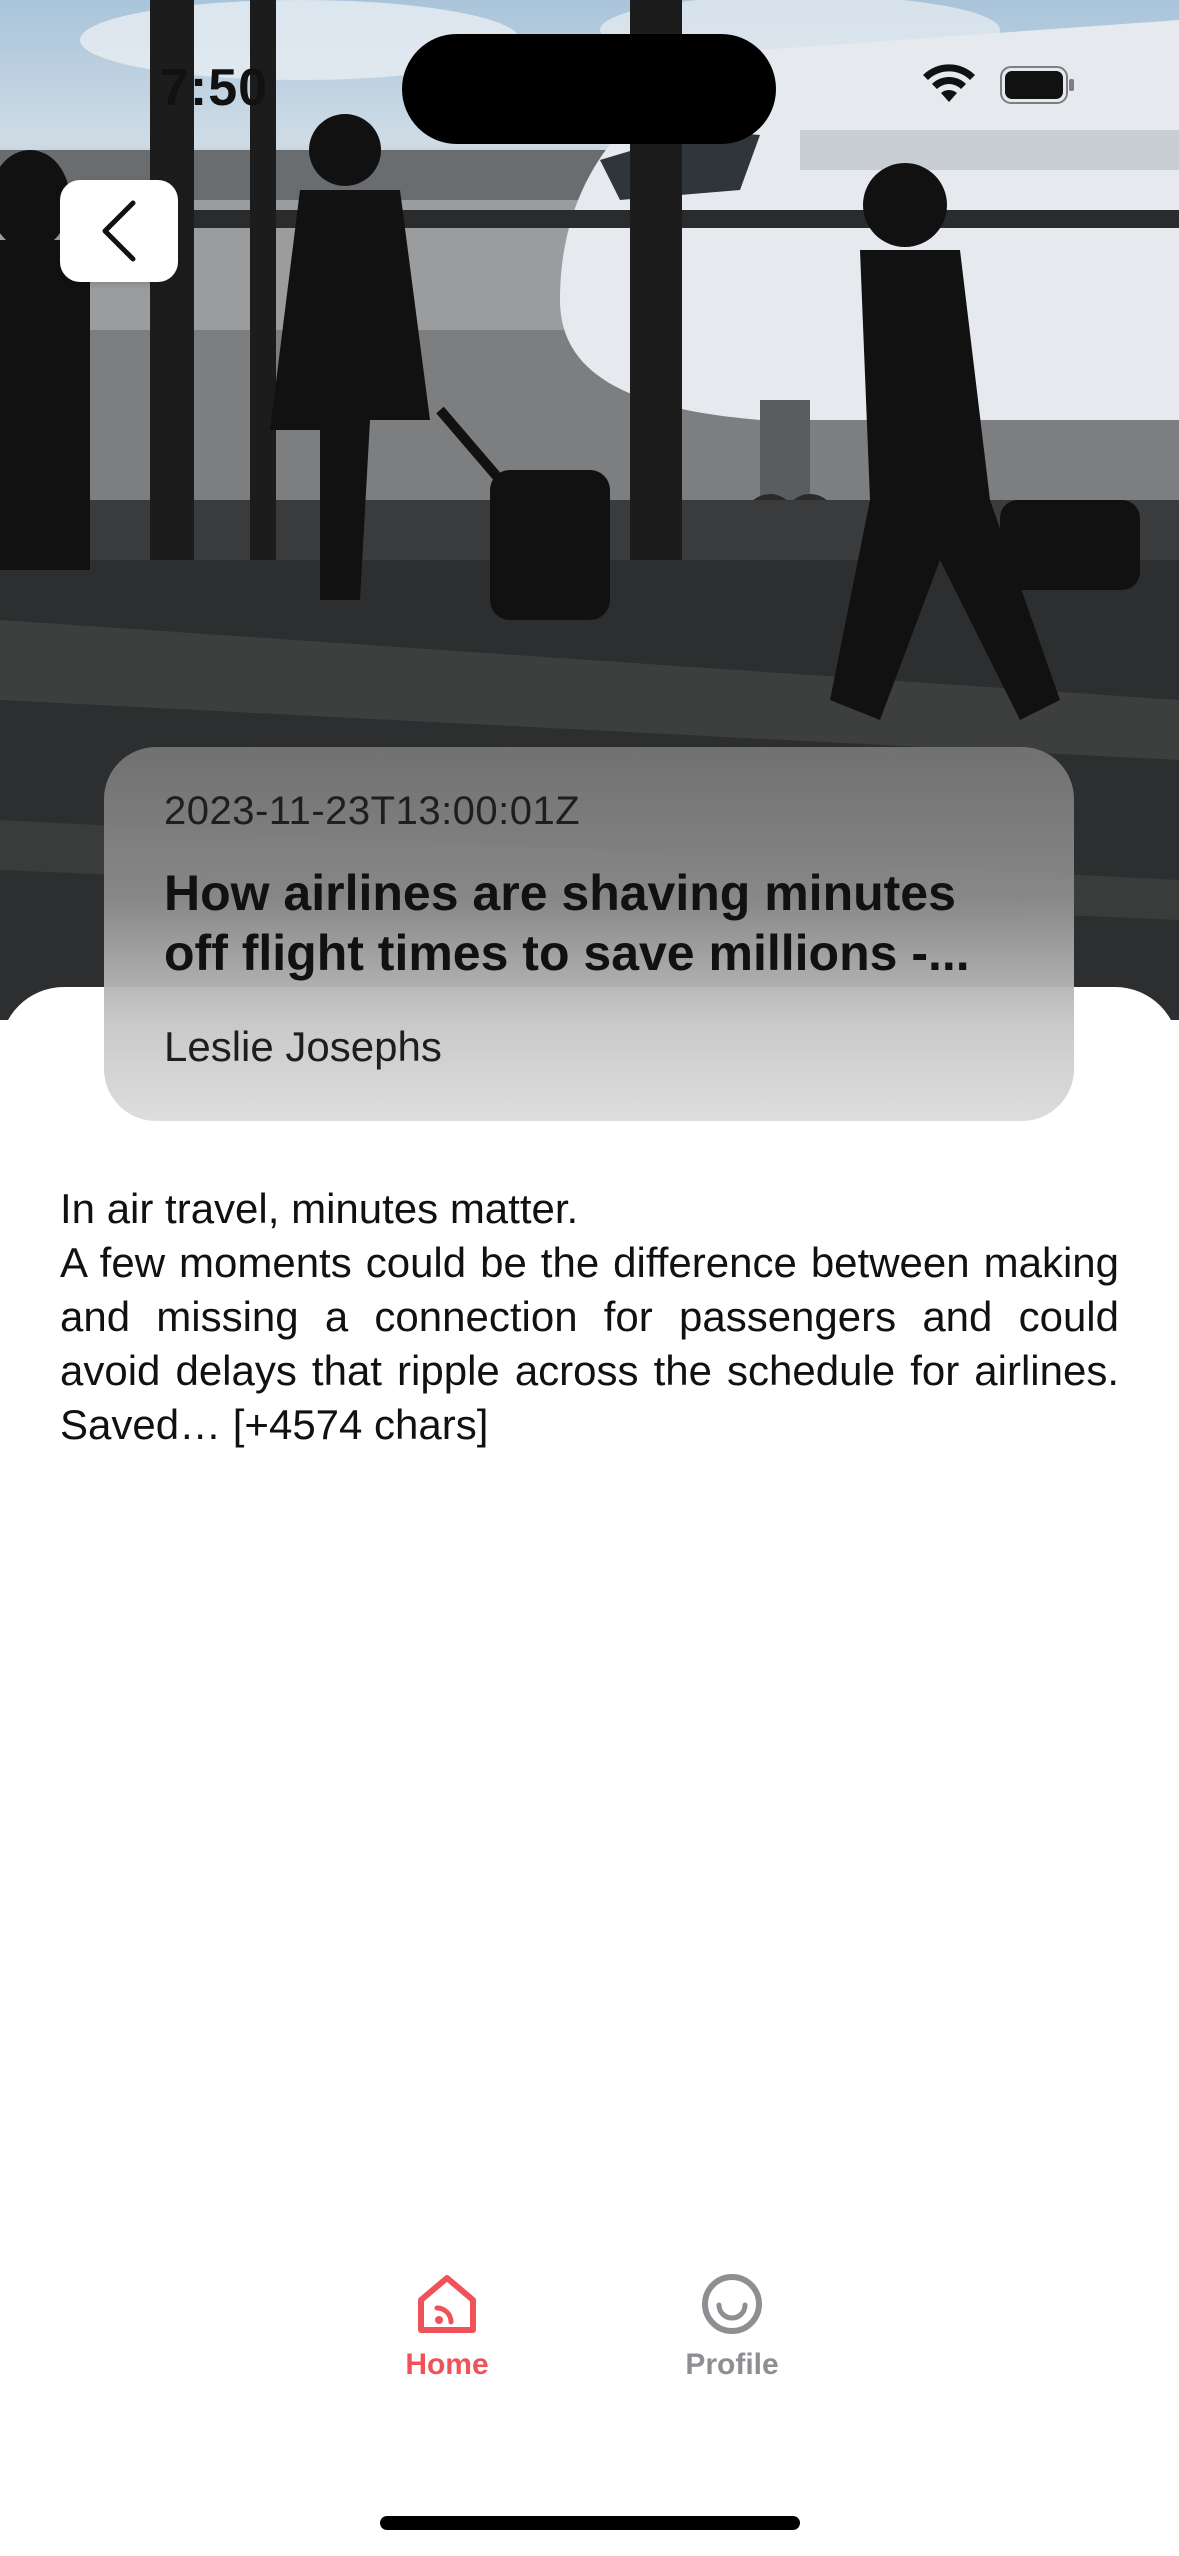  I want to click on status-time: 7:50, so click(214, 88).